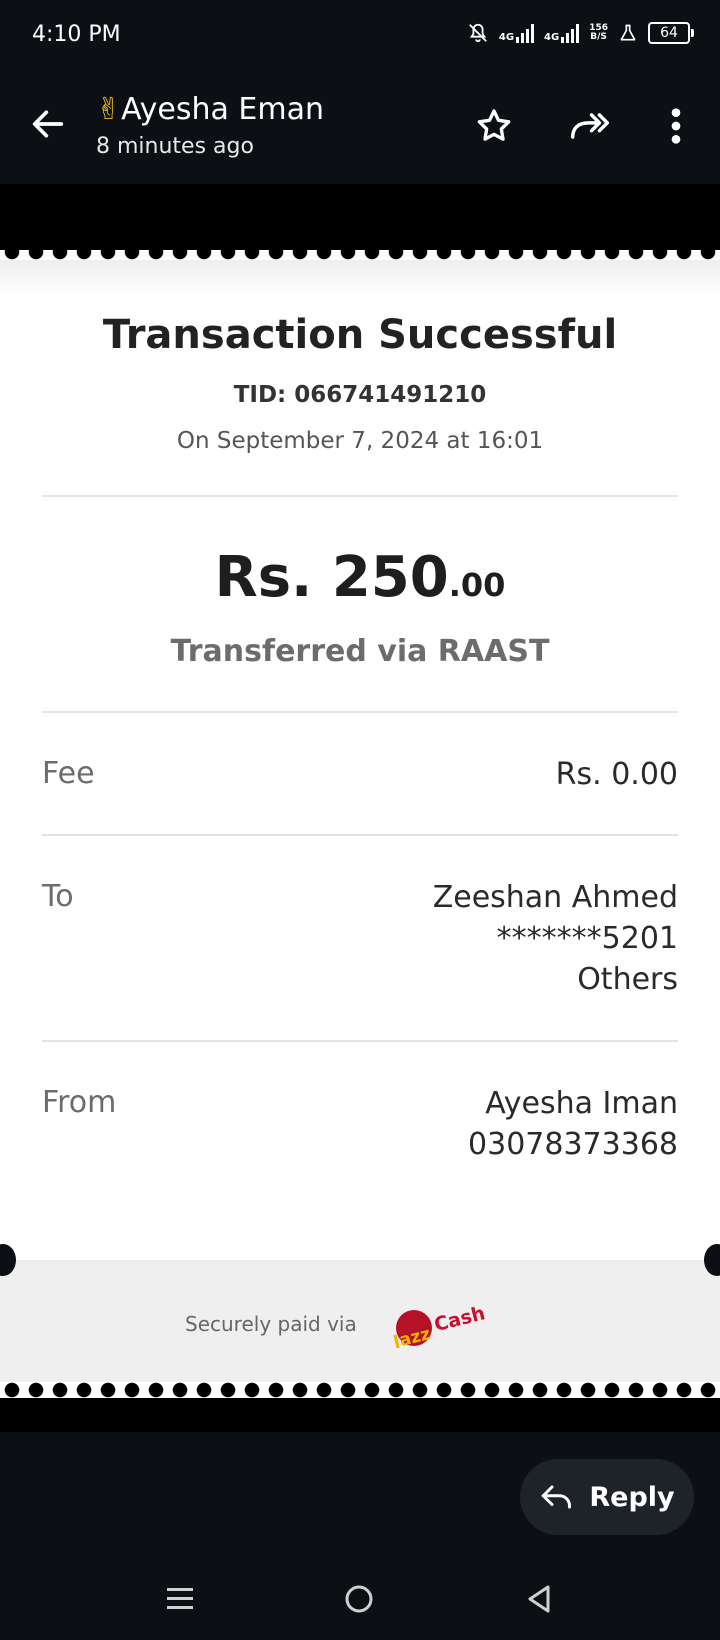 This screenshot has height=1640, width=720. I want to click on victory-hand-emoji: ✌, so click(109, 109).